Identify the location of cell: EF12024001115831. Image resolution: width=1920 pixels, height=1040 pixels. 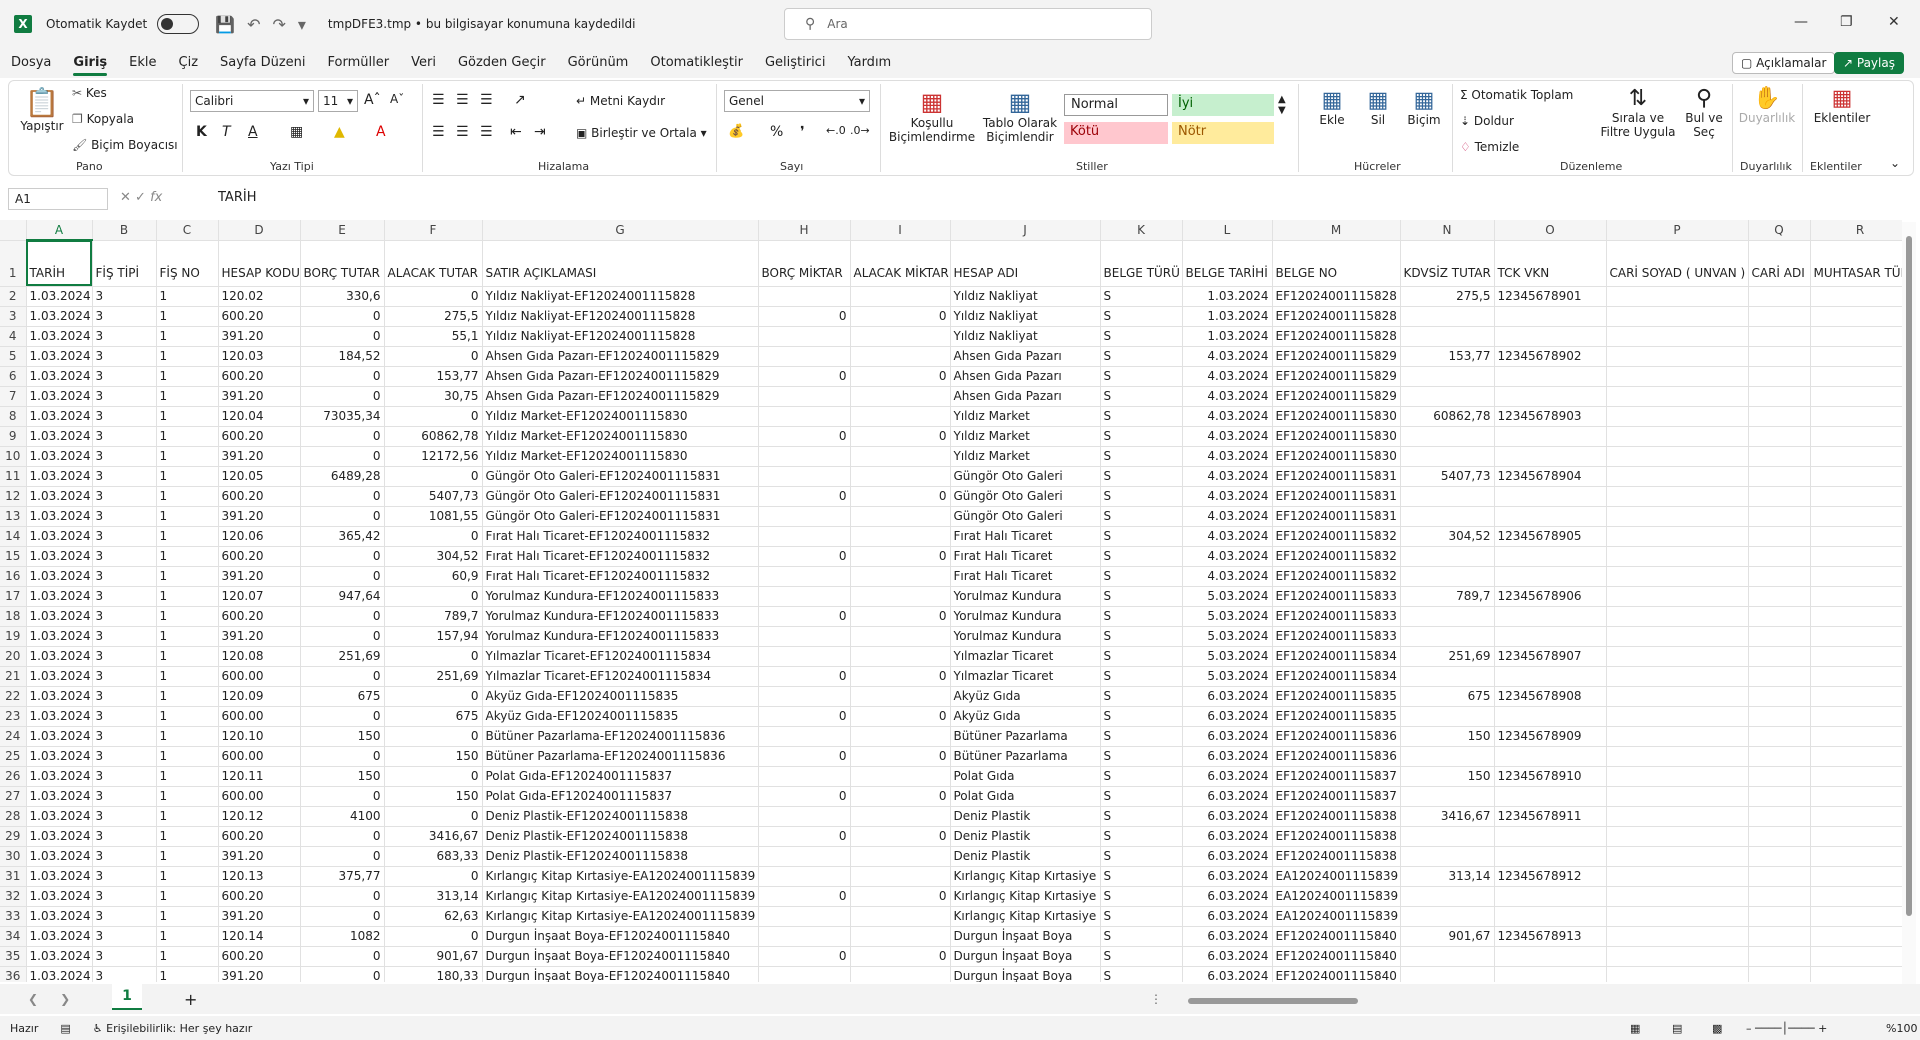
(1336, 476).